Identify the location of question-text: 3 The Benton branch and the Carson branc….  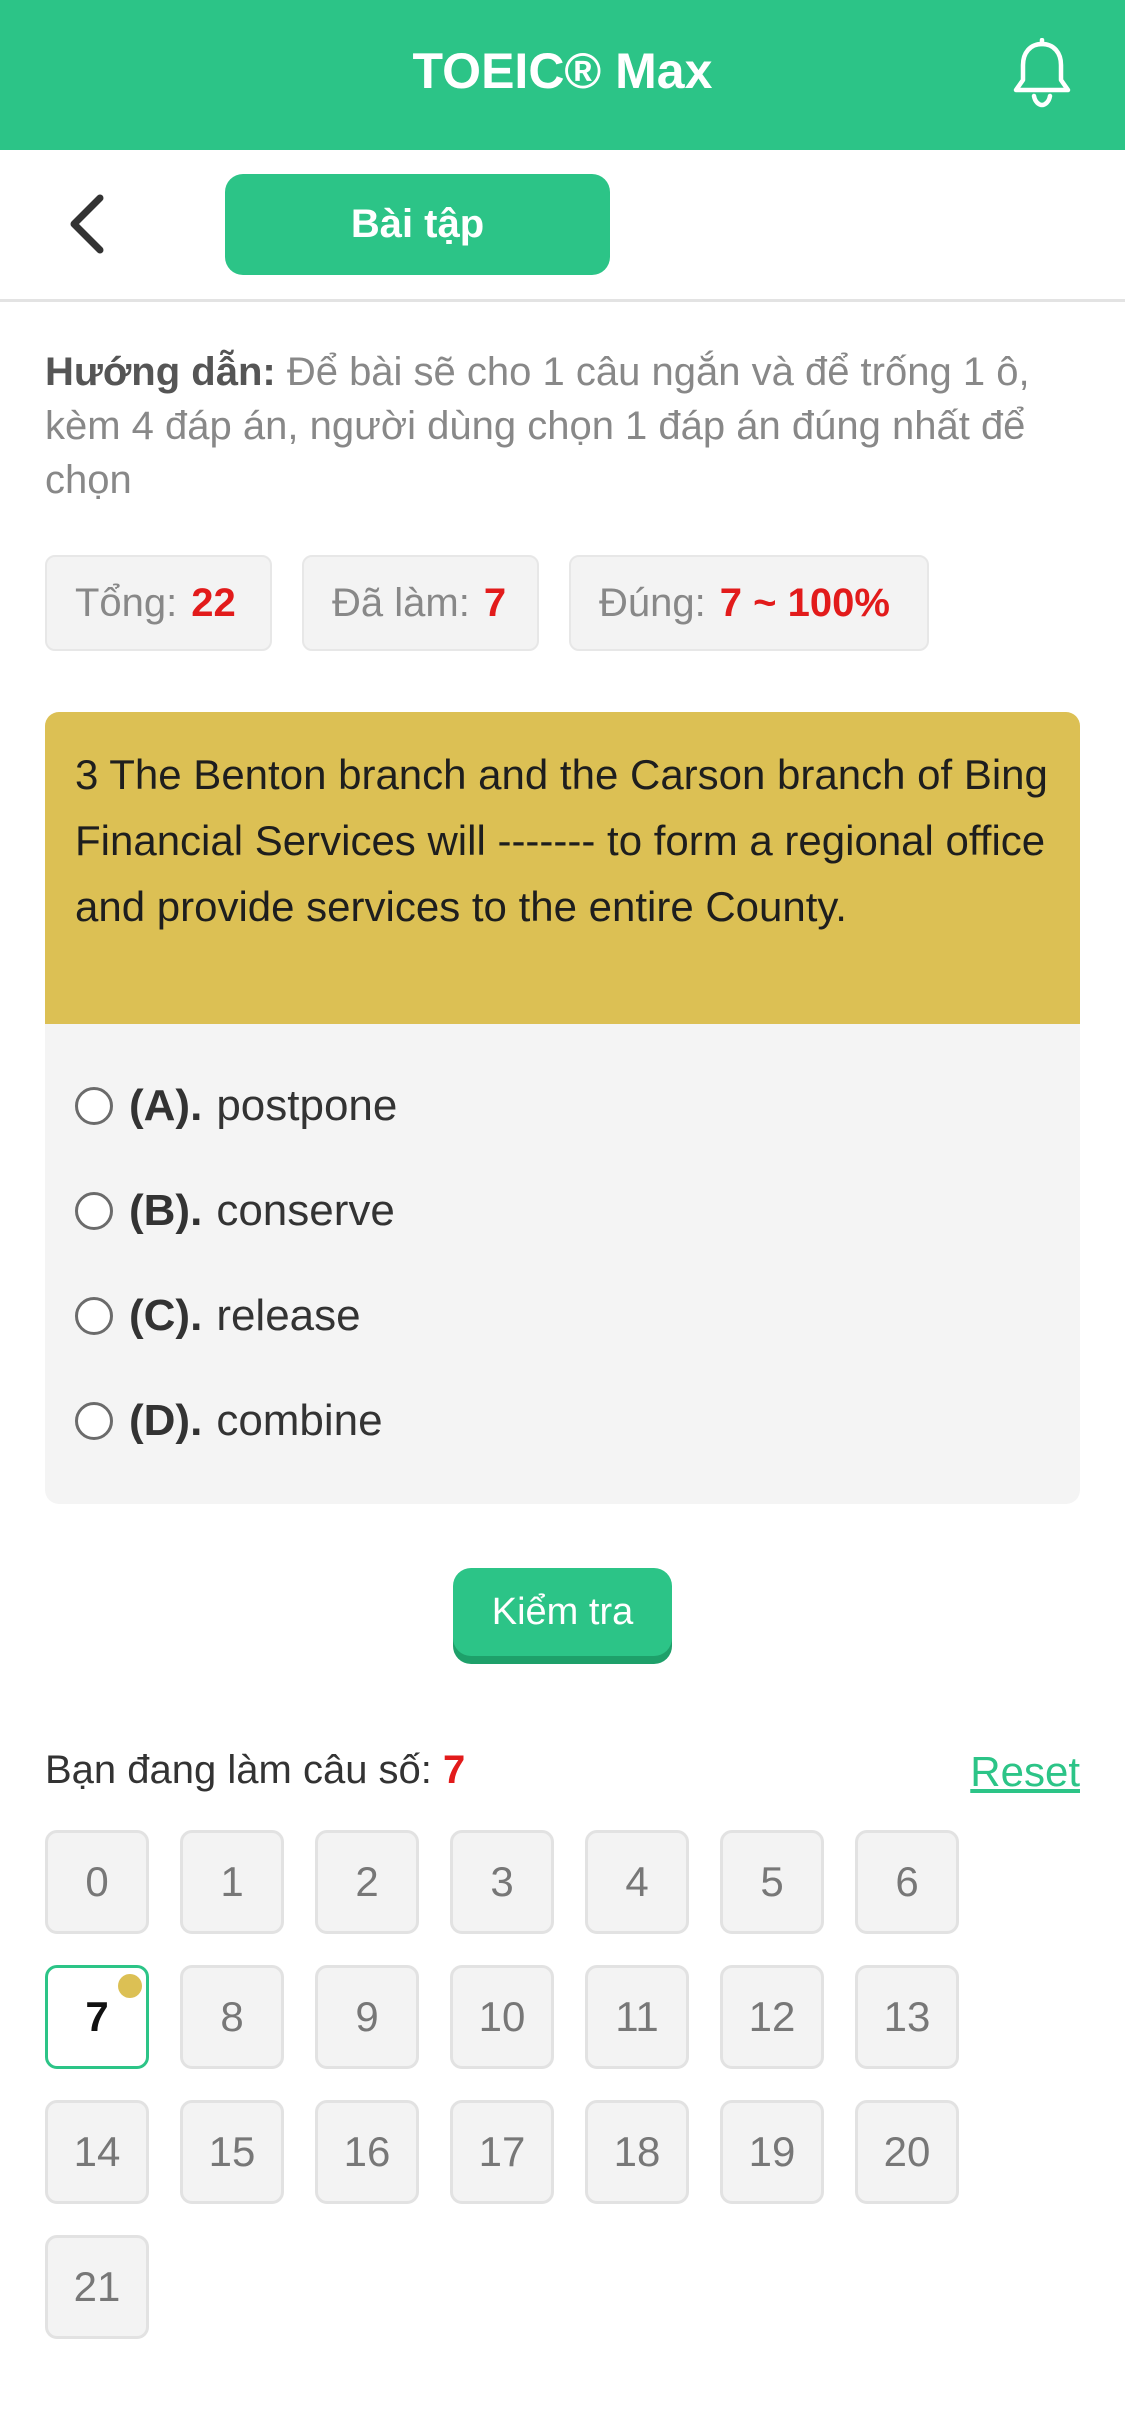
(562, 868).